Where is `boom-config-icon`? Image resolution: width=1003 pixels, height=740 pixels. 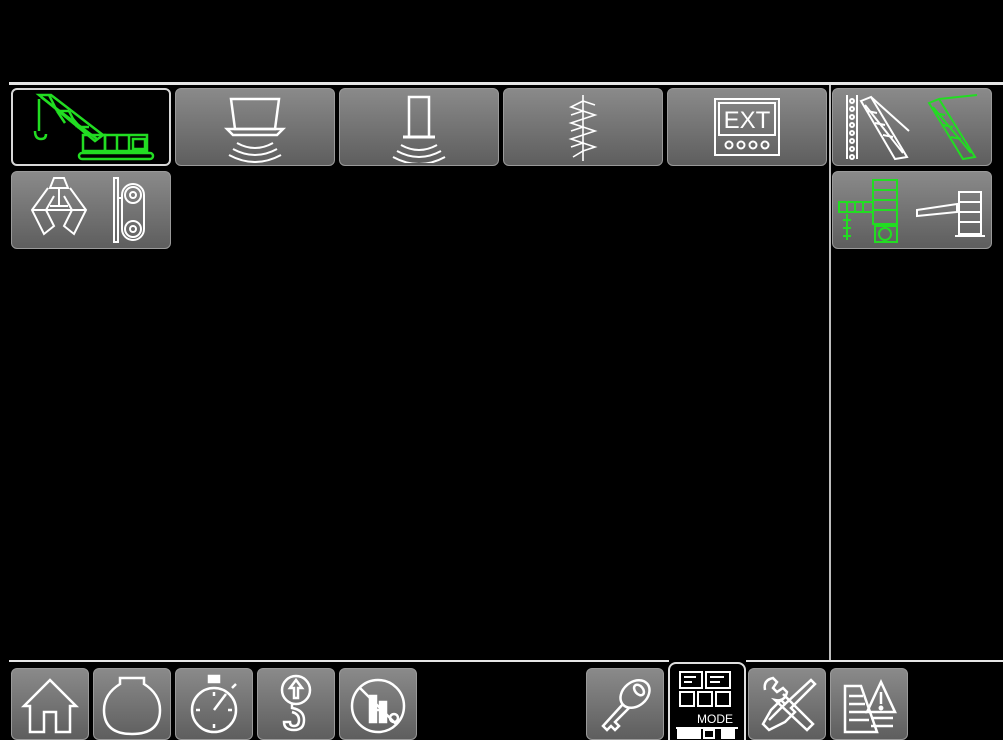 boom-config-icon is located at coordinates (912, 127).